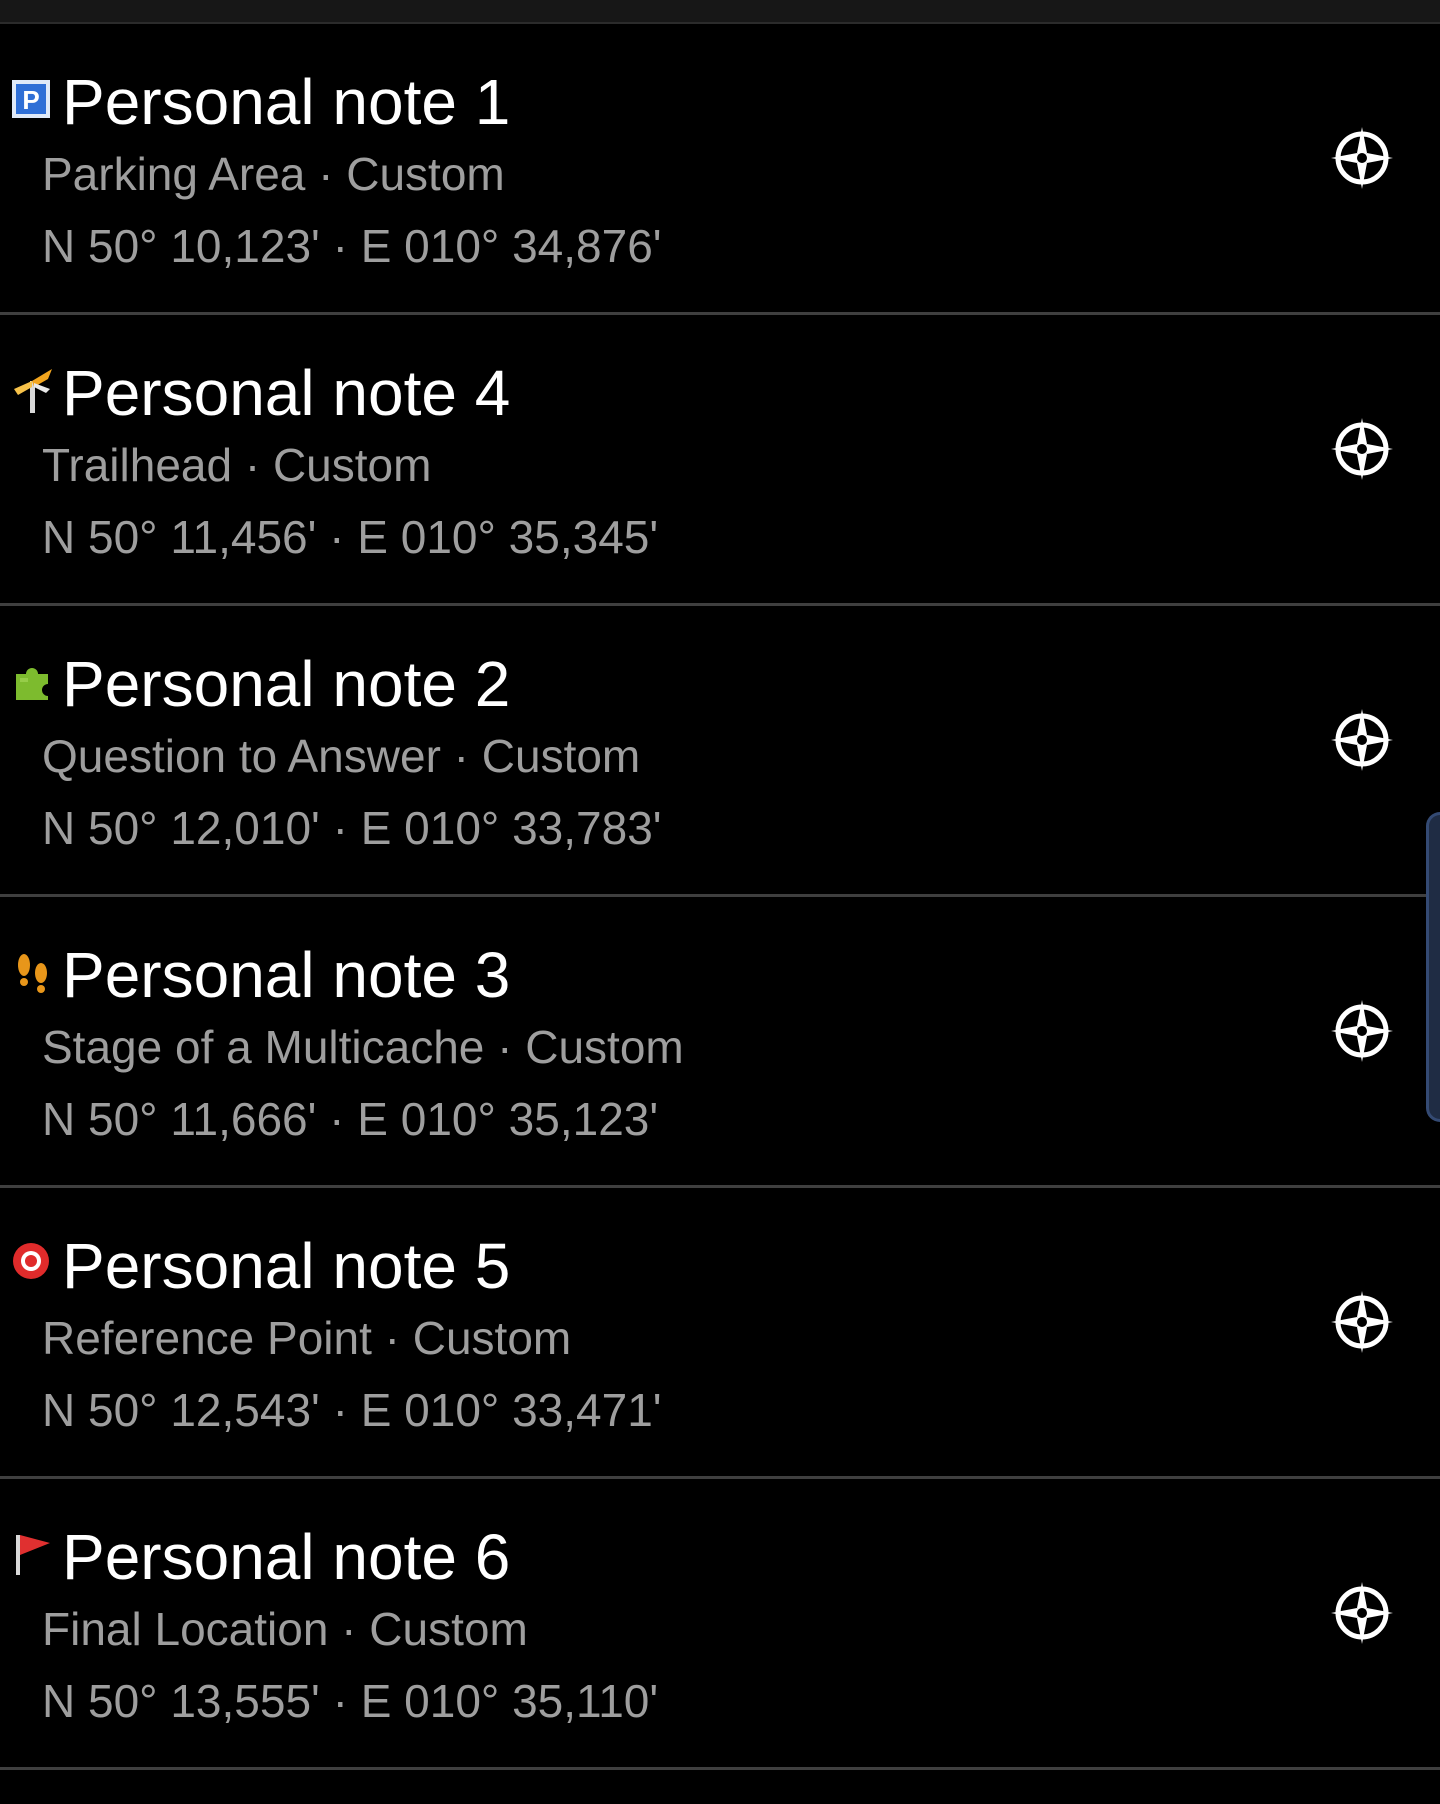 The height and width of the screenshot is (1804, 1440). What do you see at coordinates (350, 537) in the screenshot?
I see `waypoint-coordinates: N 50° 11,456' · E 010° 35,345'` at bounding box center [350, 537].